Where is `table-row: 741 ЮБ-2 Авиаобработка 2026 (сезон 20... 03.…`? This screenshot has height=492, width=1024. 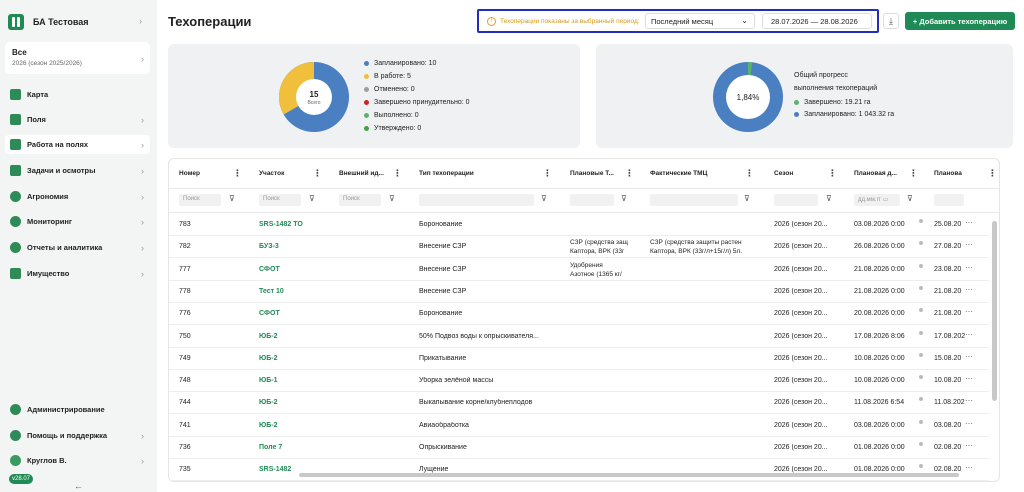 table-row: 741 ЮБ-2 Авиаобработка 2026 (сезон 20... 03.… is located at coordinates (579, 426).